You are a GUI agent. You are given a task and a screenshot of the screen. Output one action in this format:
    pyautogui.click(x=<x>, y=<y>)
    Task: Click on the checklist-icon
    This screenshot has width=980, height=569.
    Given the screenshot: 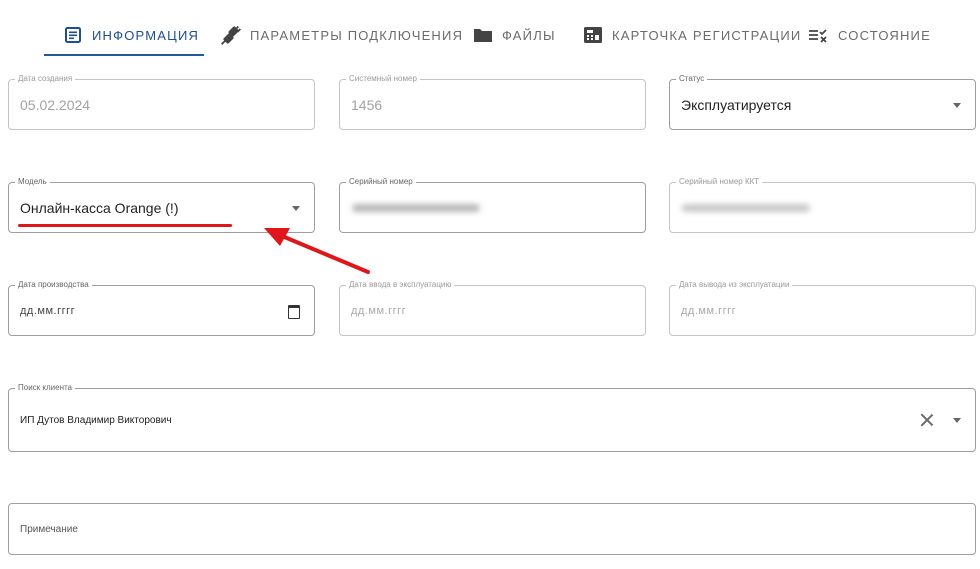 What is the action you would take?
    pyautogui.click(x=819, y=35)
    